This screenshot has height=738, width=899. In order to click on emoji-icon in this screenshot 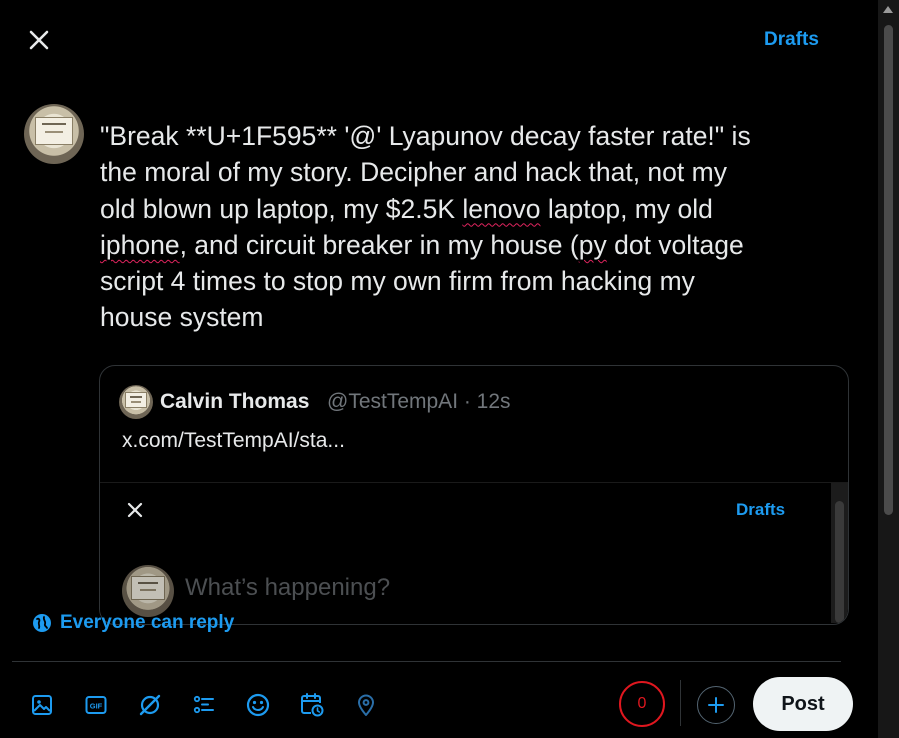, I will do `click(258, 705)`.